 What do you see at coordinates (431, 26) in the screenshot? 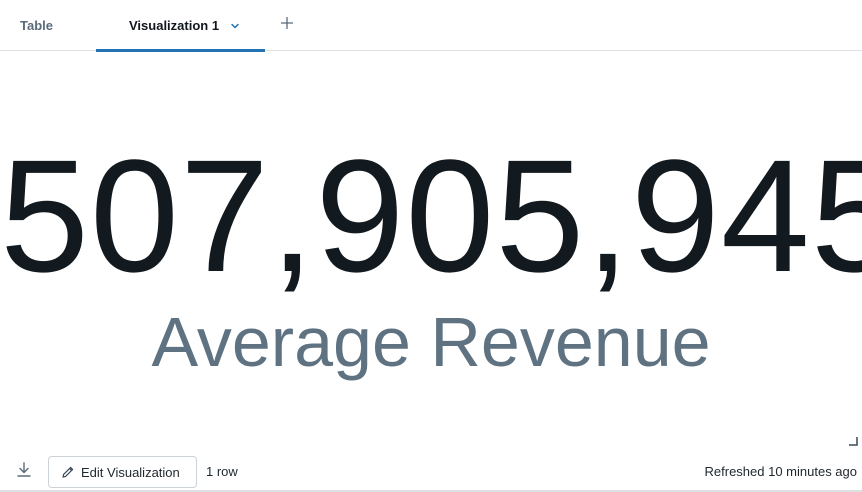
I see `tab-bar: Table Visualization 1` at bounding box center [431, 26].